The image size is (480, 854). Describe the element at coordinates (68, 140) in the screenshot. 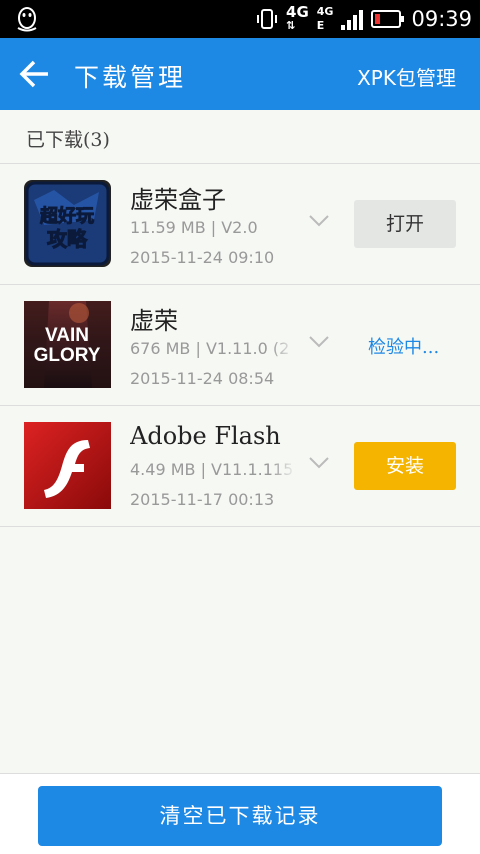

I see `downloaded-count-label: 已下载(3)` at that location.